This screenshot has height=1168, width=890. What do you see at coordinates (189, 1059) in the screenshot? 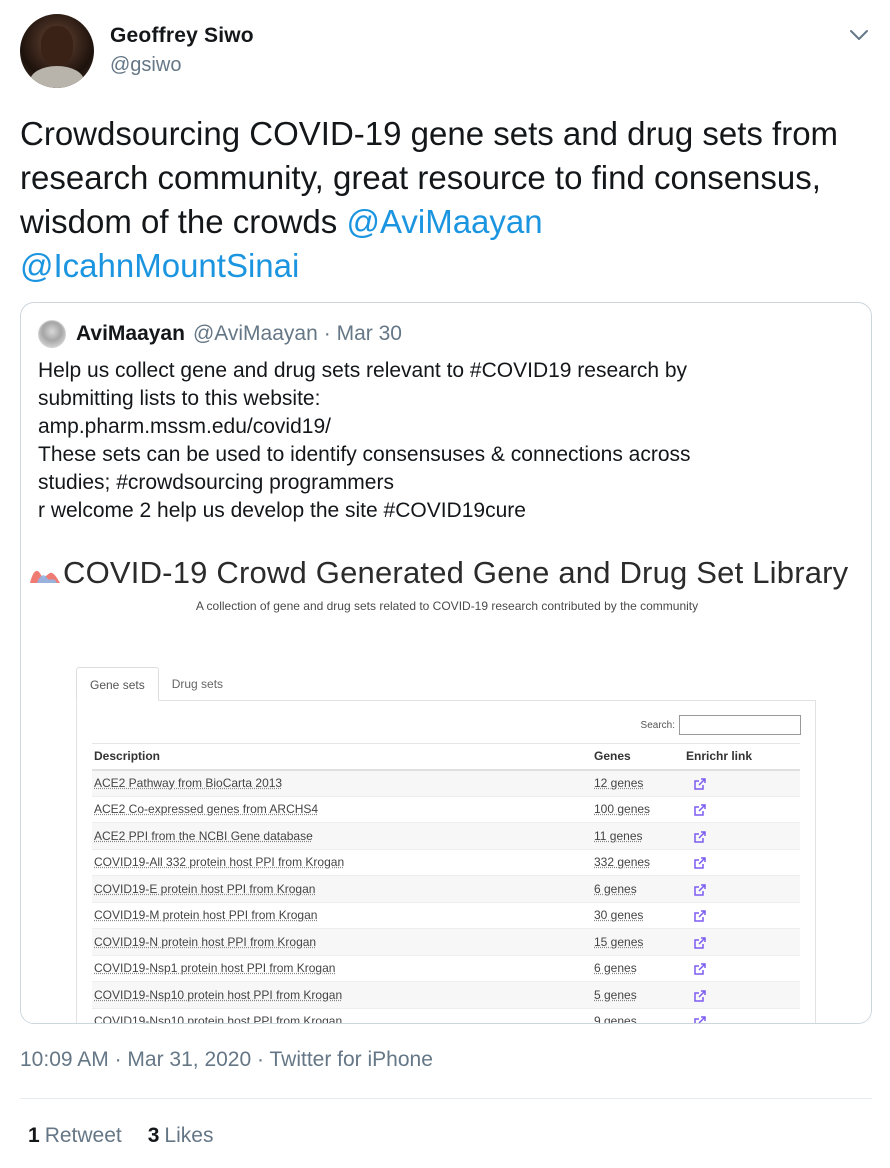
I see `tweet-date: Mar 31, 2020` at bounding box center [189, 1059].